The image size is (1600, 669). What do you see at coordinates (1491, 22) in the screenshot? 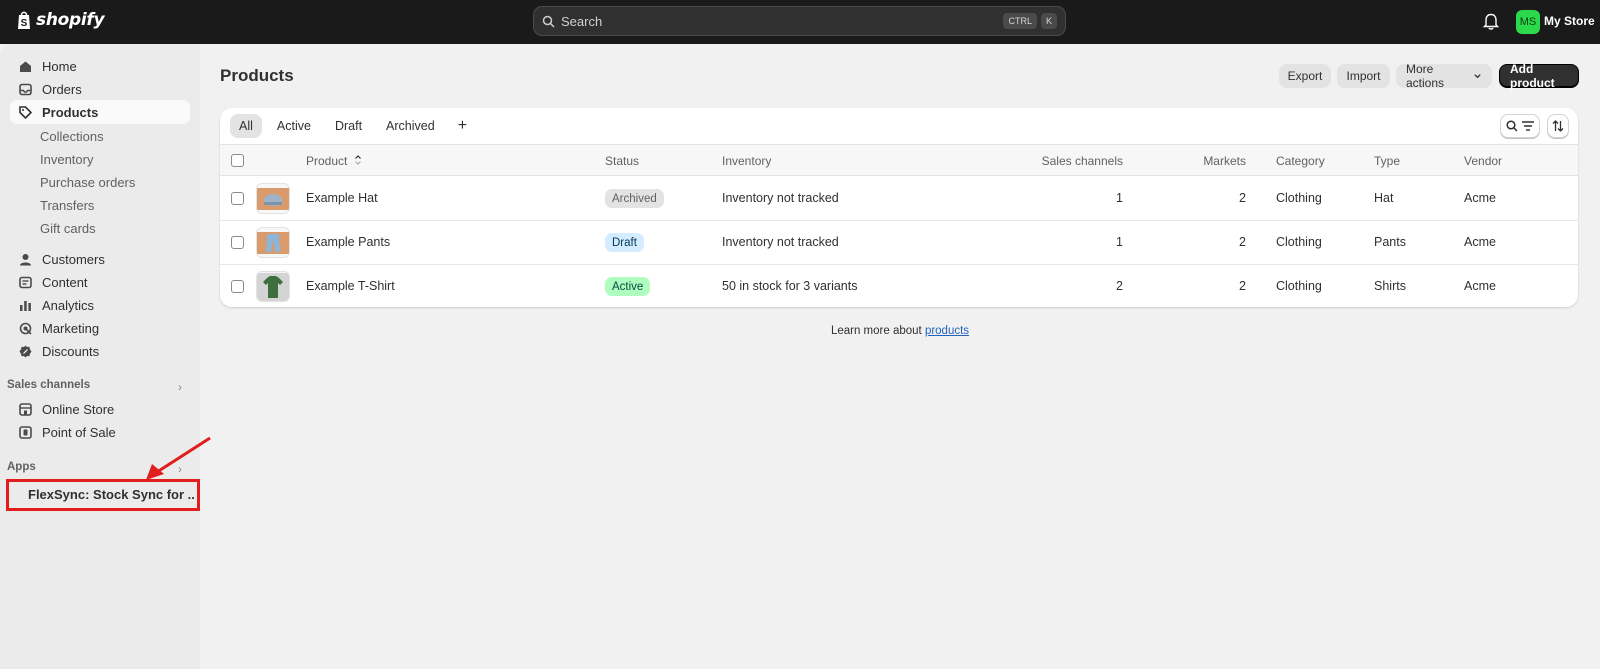
I see `notifications-bell-icon` at bounding box center [1491, 22].